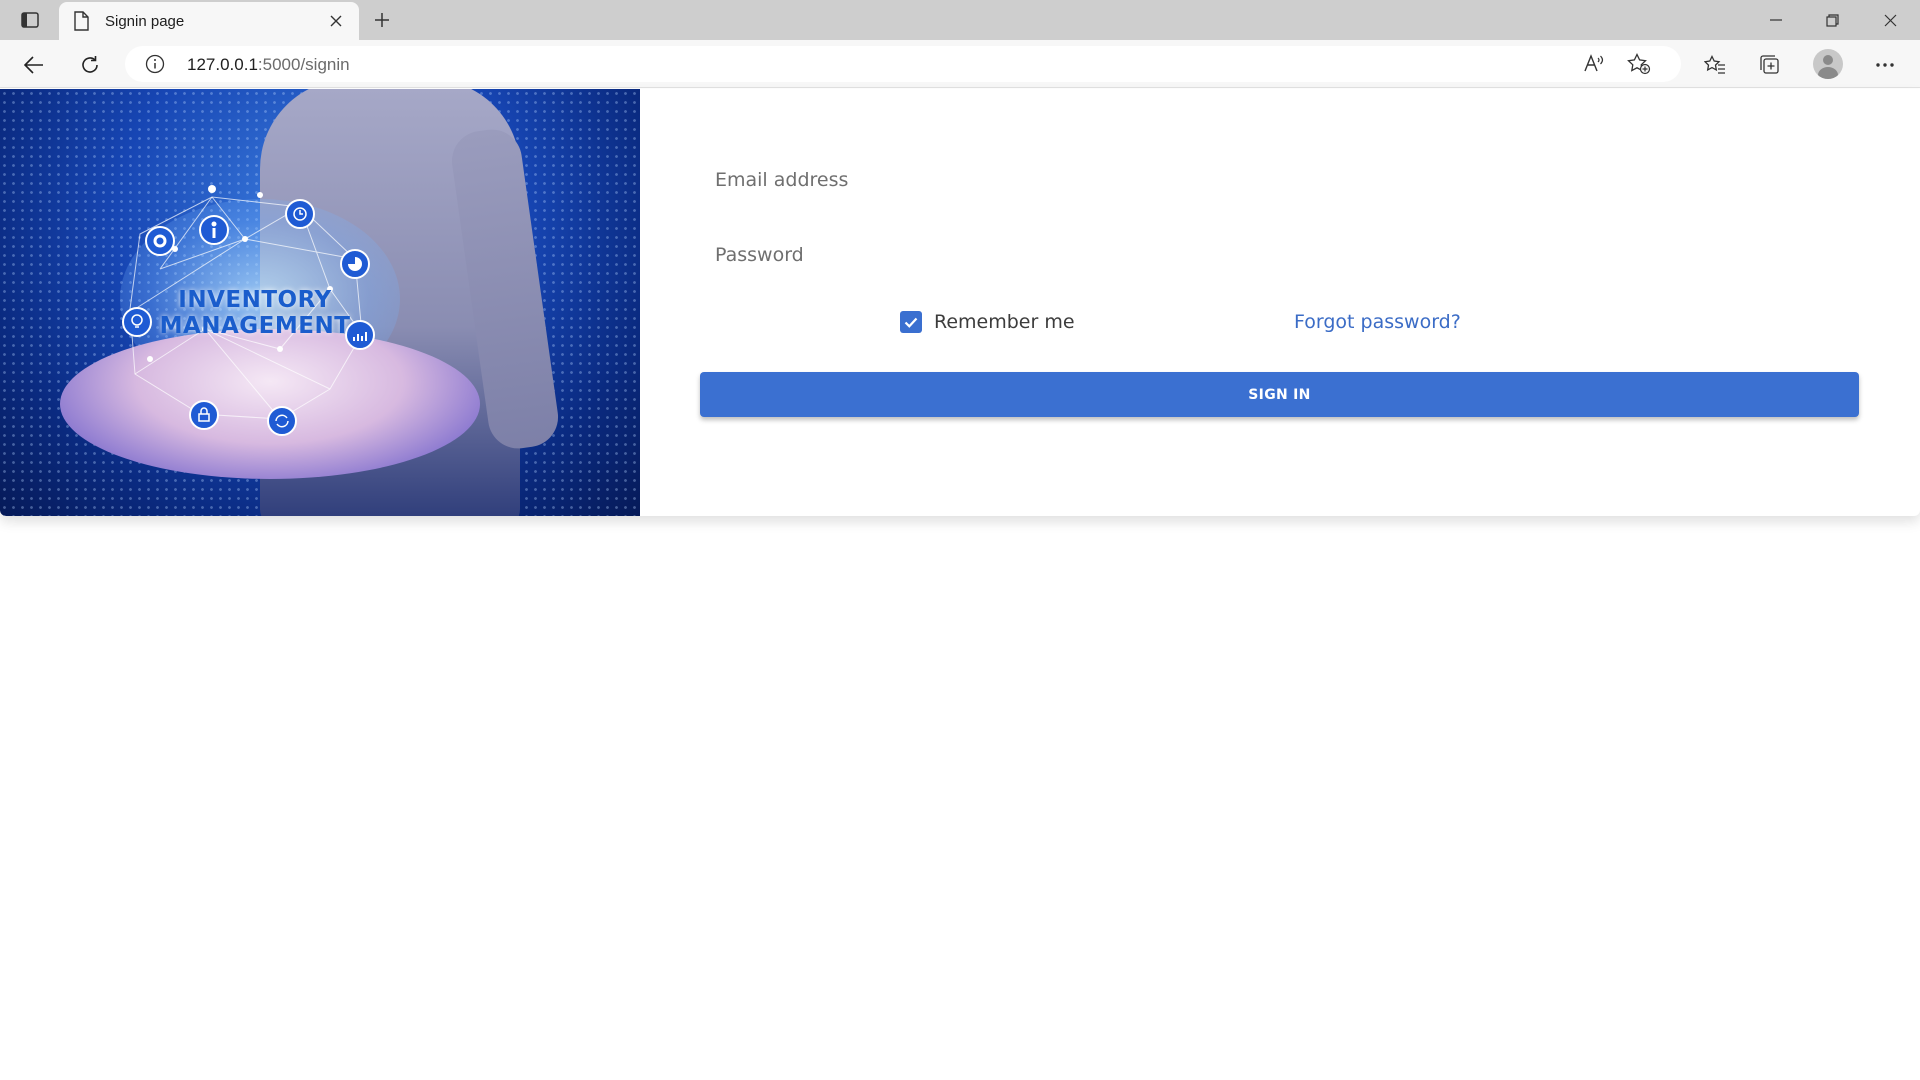 Image resolution: width=1920 pixels, height=1080 pixels. What do you see at coordinates (1890, 20) in the screenshot?
I see `close-window-icon` at bounding box center [1890, 20].